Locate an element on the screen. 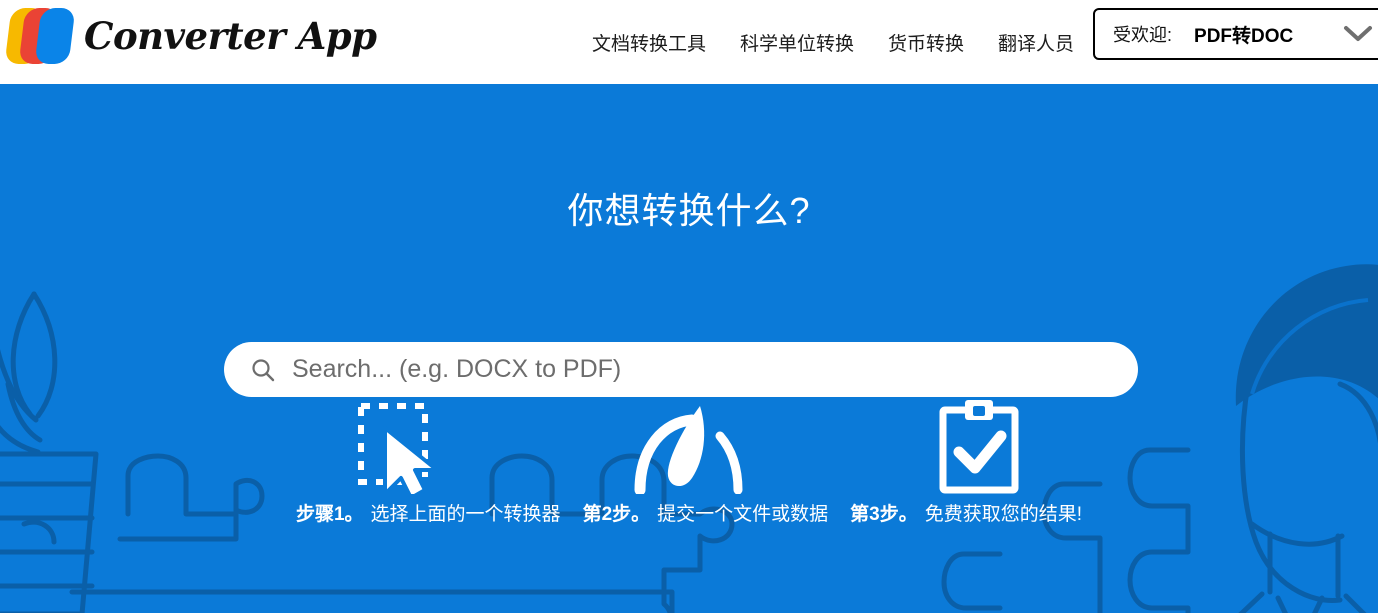 The width and height of the screenshot is (1378, 613). step-2-number: 第2步。 is located at coordinates (616, 514).